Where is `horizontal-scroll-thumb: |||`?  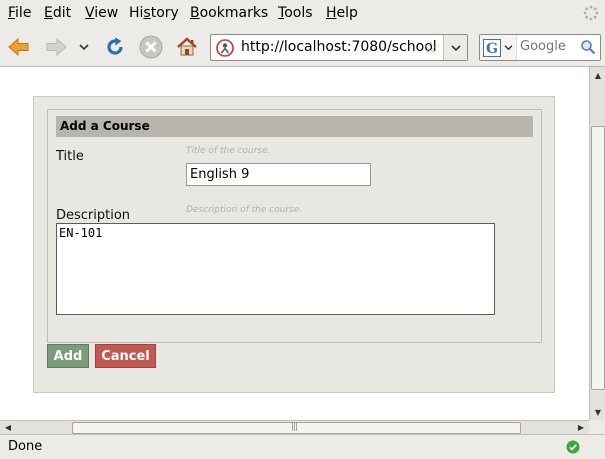
horizontal-scroll-thumb: ||| is located at coordinates (296, 428).